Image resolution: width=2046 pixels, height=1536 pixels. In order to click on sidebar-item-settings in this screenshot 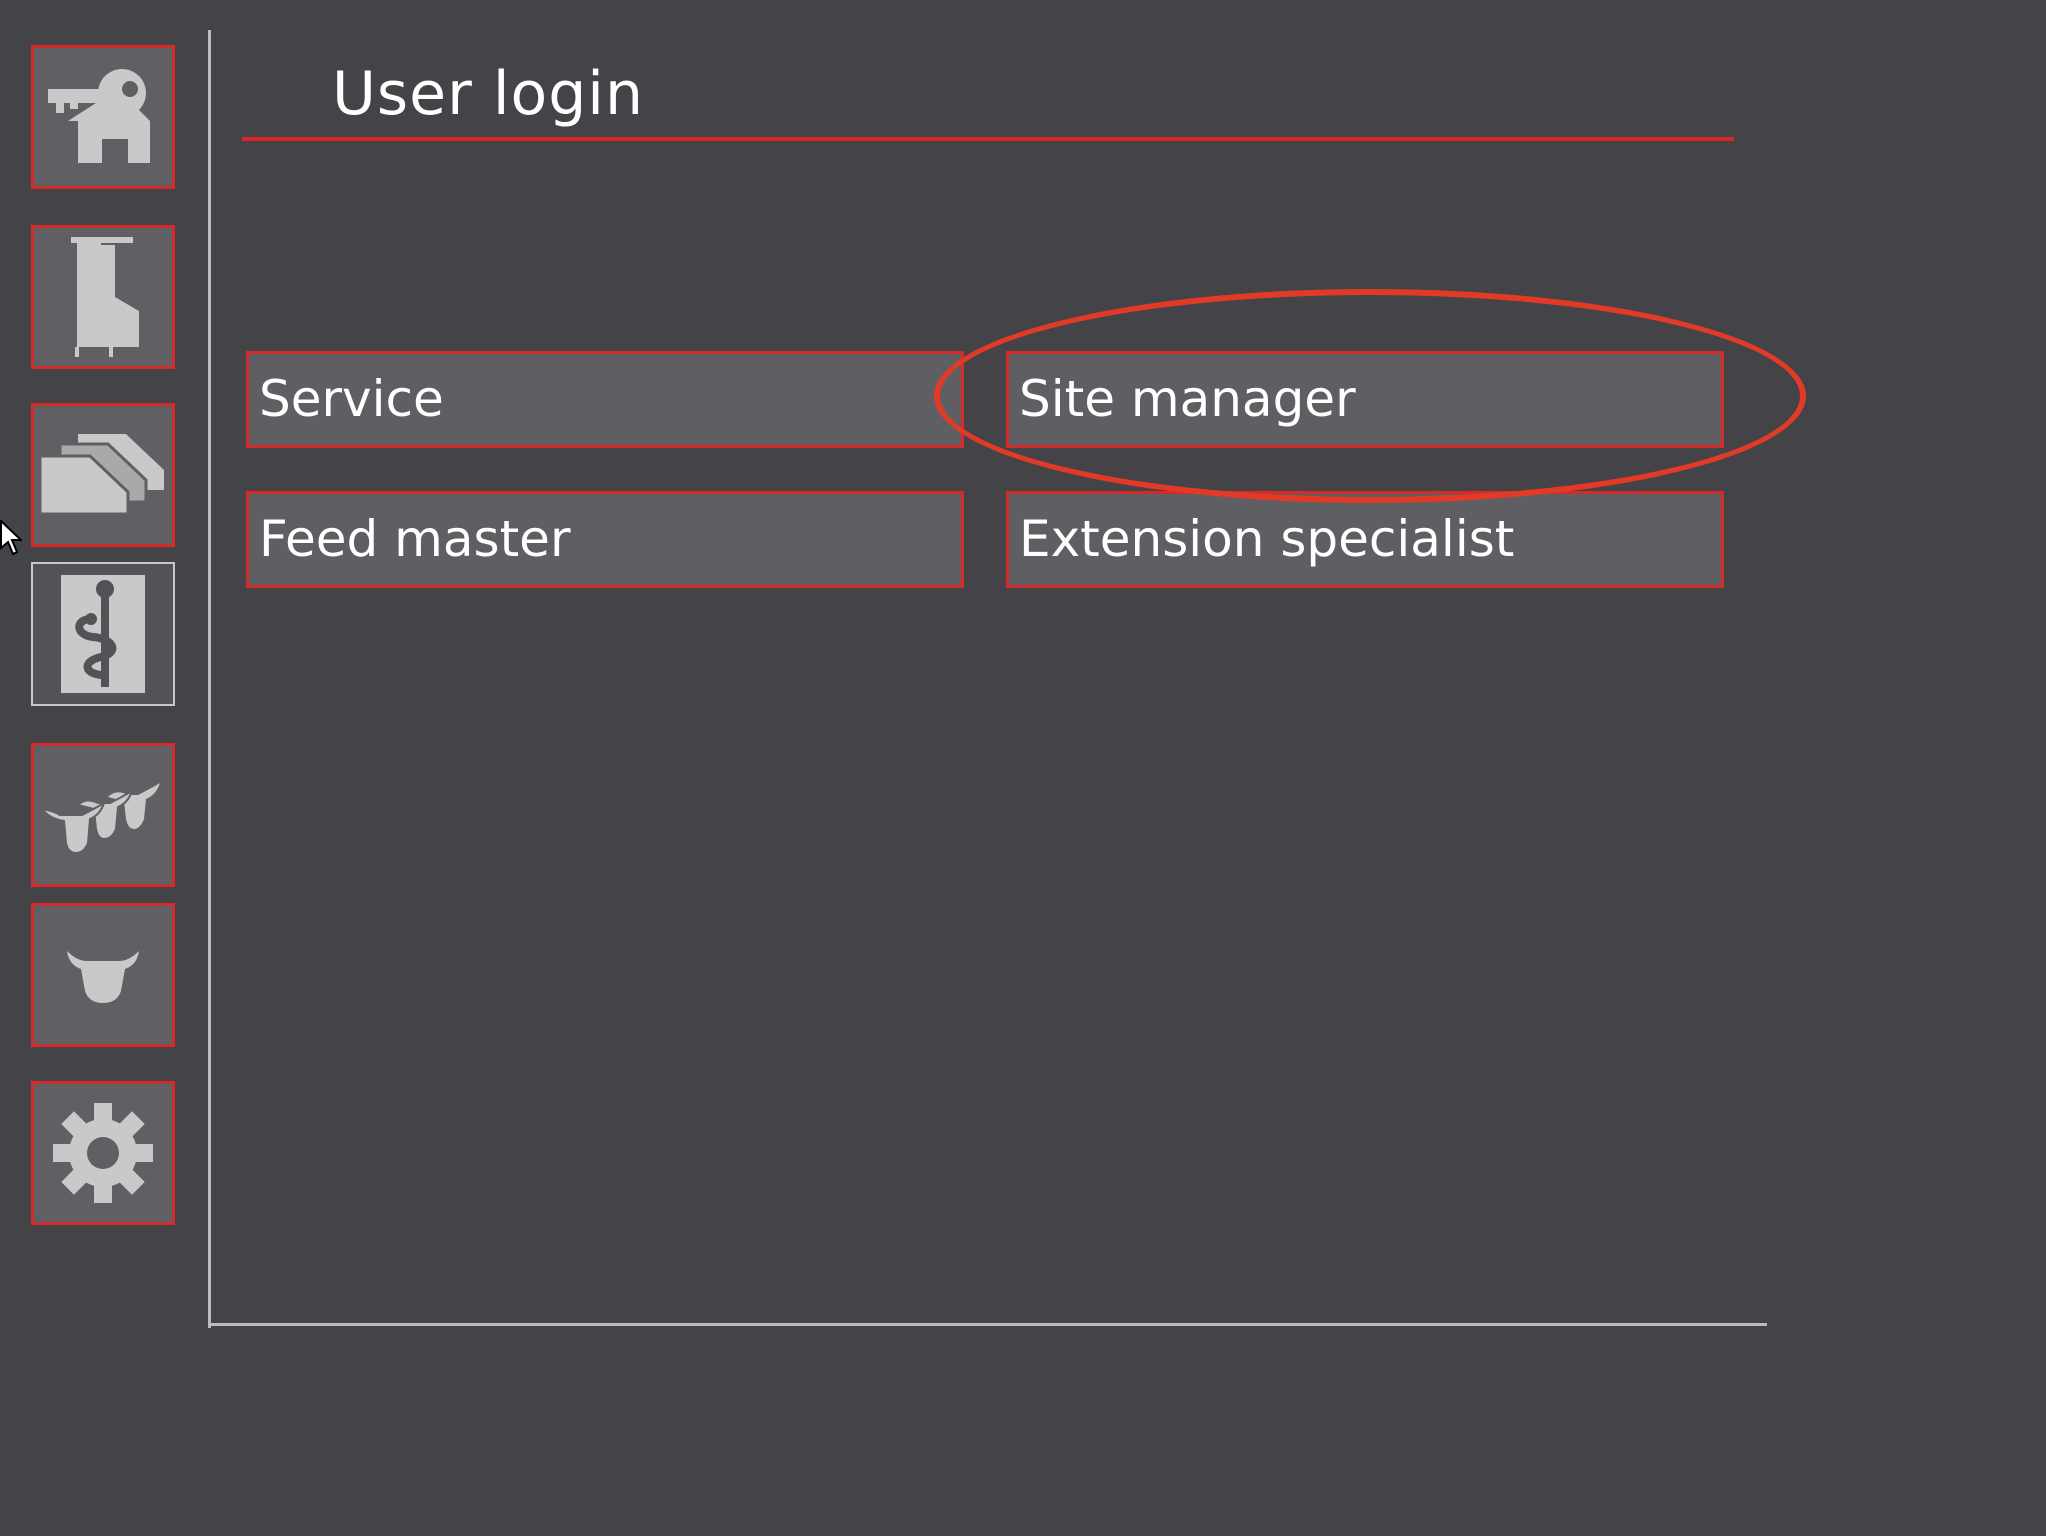, I will do `click(103, 1153)`.